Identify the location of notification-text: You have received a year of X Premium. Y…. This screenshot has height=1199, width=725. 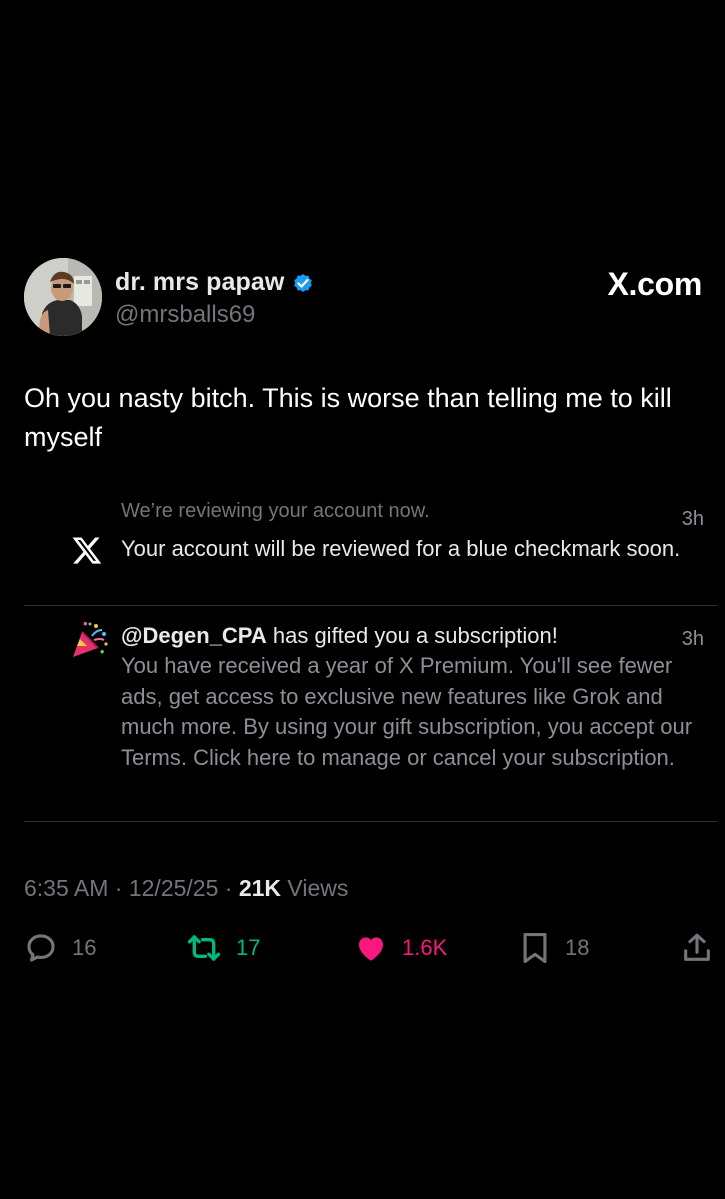
(407, 711).